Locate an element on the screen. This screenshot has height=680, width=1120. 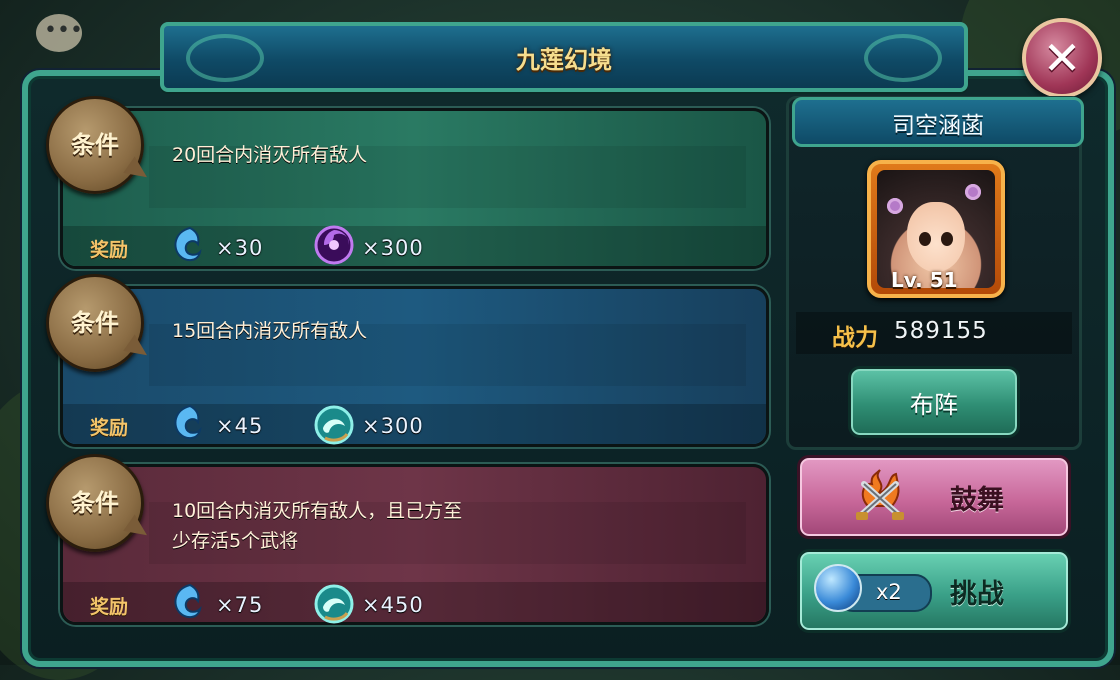
dialog-title: 九莲幻境 is located at coordinates (564, 60).